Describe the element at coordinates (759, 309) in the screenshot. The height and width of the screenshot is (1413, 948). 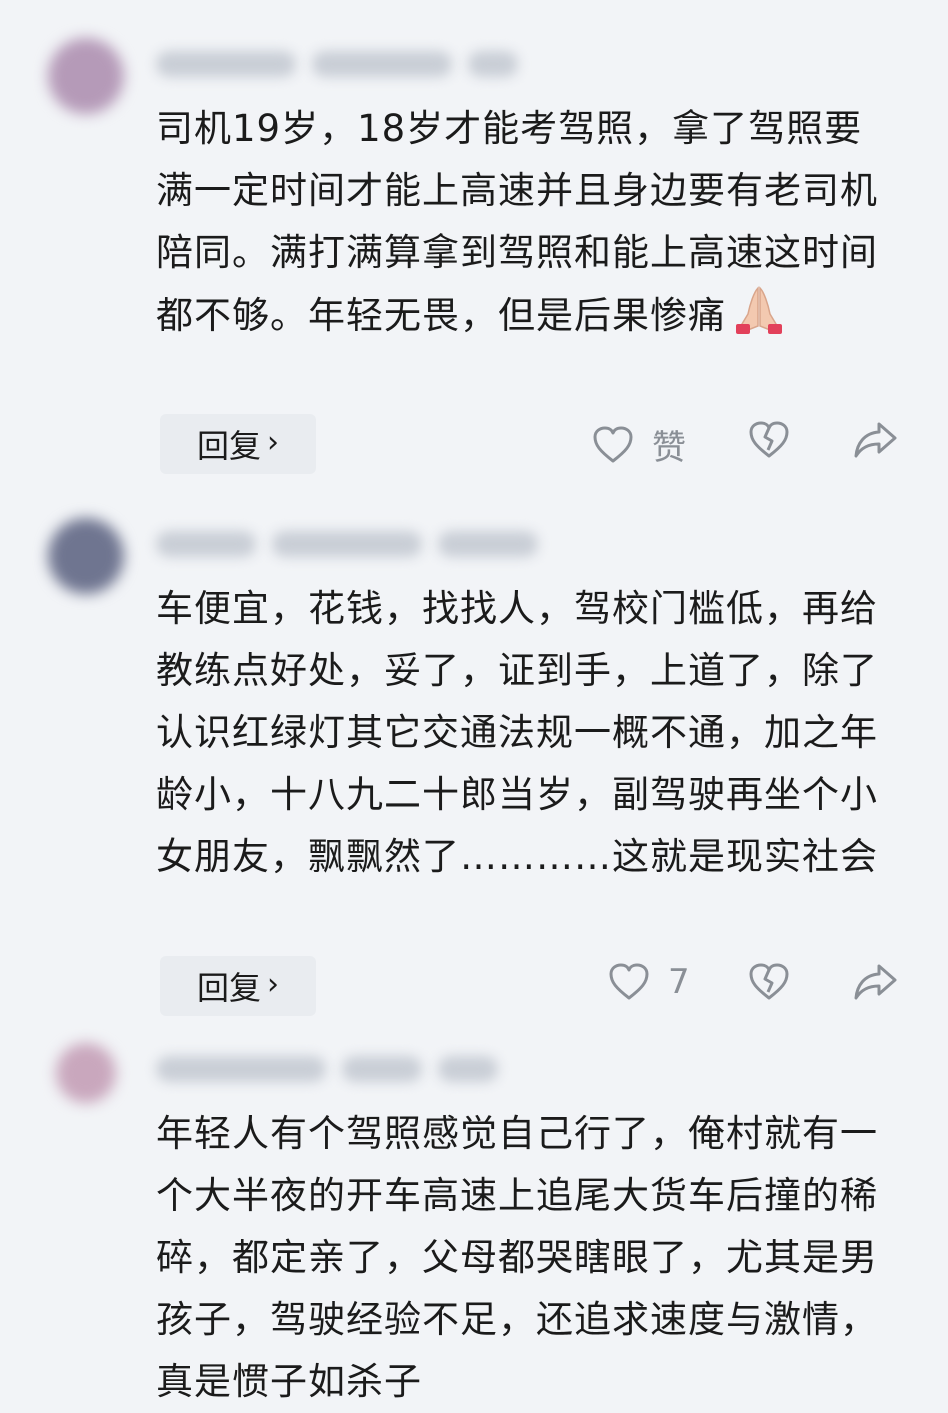
I see `folded-hands-emoji` at that location.